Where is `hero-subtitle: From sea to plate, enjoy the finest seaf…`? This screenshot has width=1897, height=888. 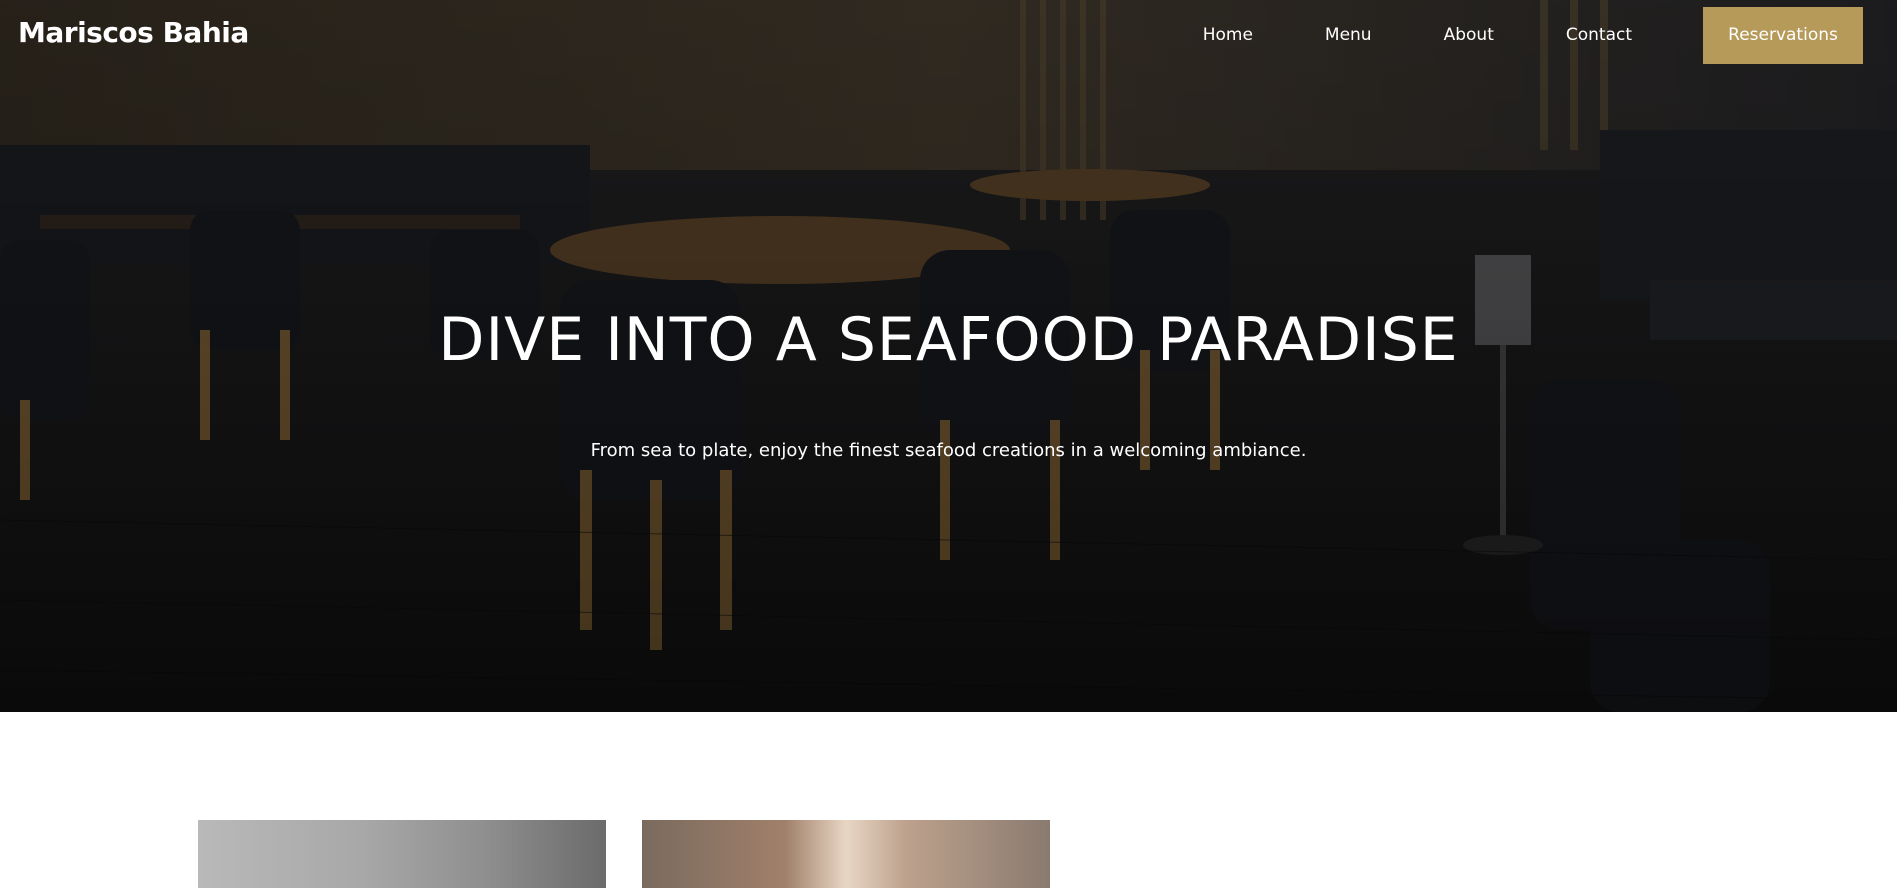 hero-subtitle: From sea to plate, enjoy the finest seaf… is located at coordinates (948, 450).